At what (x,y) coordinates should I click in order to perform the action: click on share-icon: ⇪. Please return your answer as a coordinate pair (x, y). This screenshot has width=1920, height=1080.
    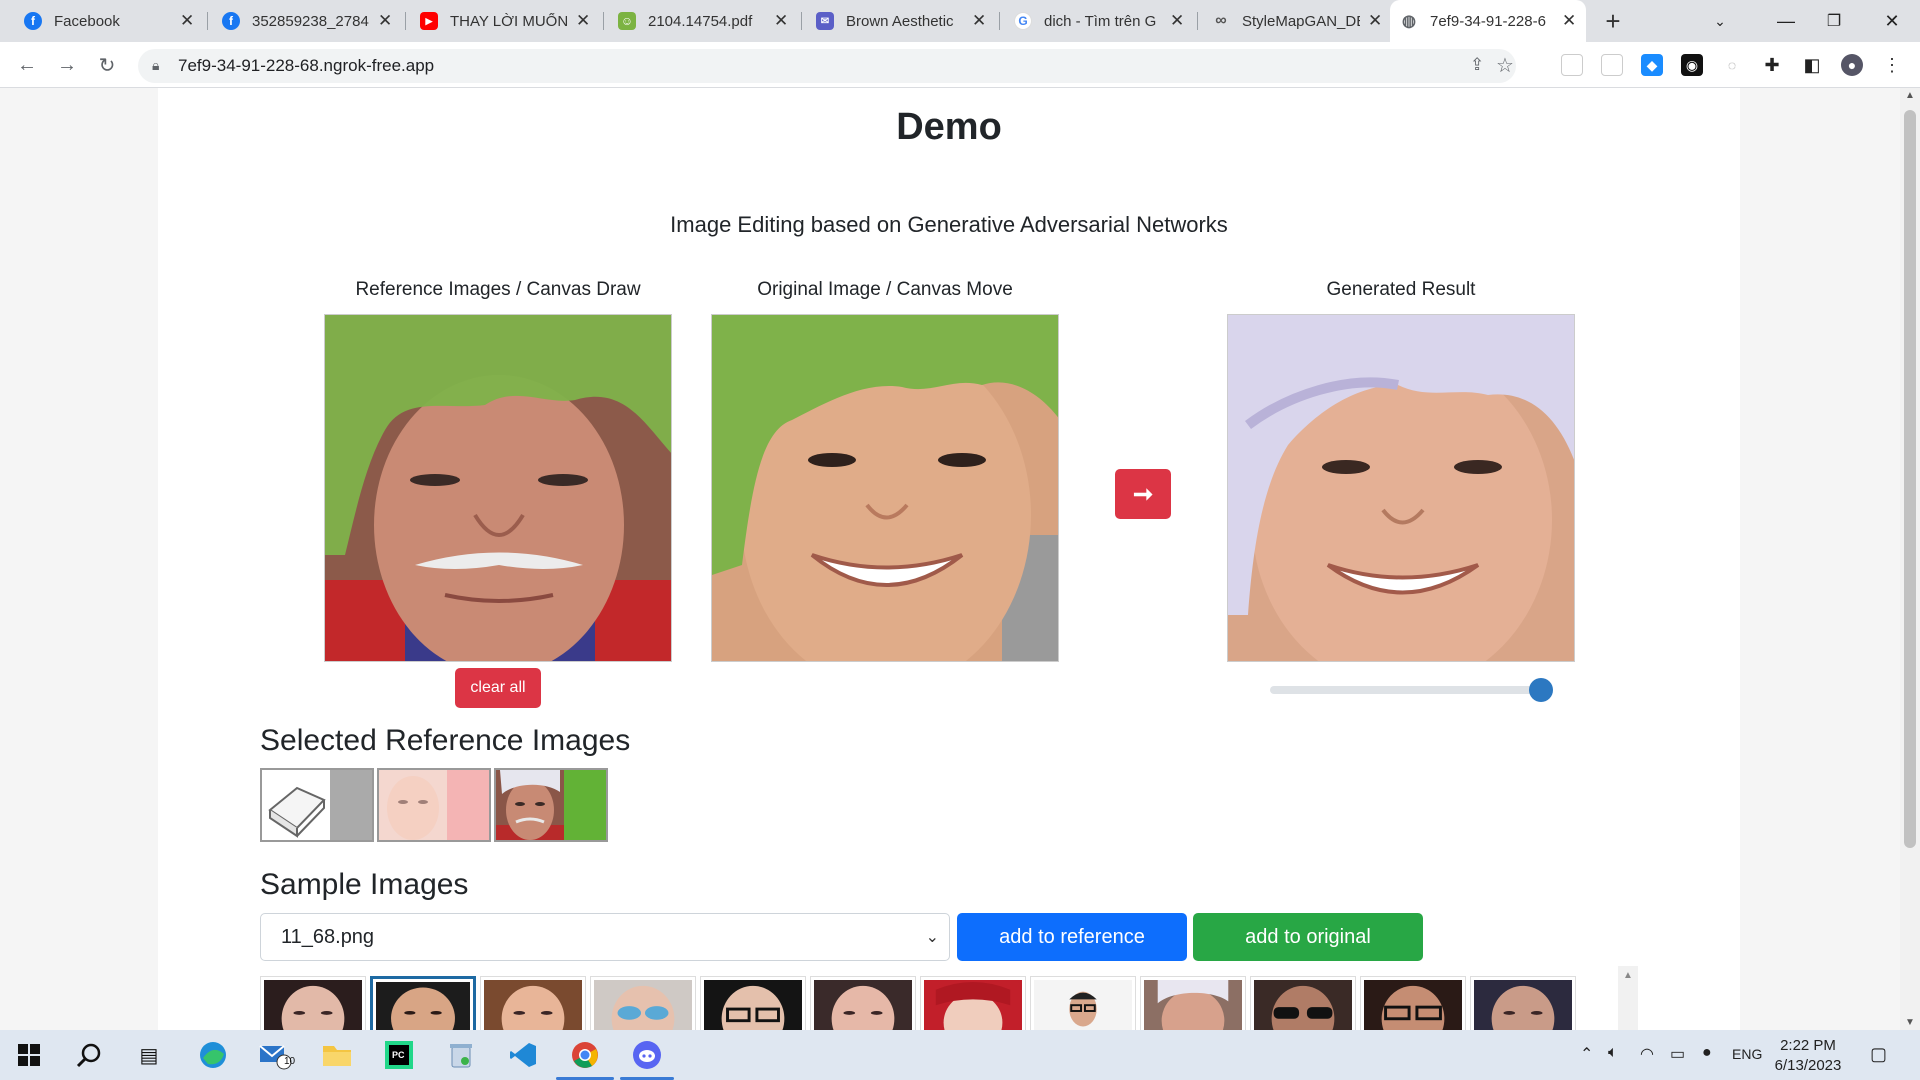
    Looking at the image, I should click on (1477, 65).